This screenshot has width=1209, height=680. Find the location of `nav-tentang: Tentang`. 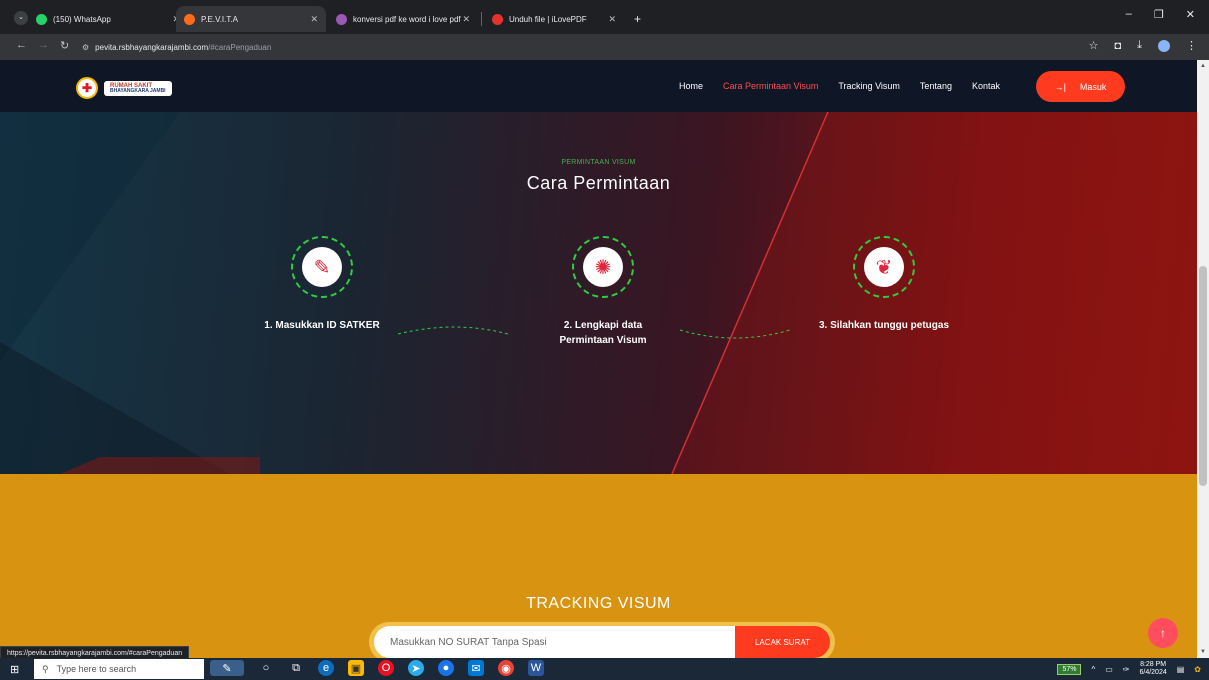

nav-tentang: Tentang is located at coordinates (936, 86).